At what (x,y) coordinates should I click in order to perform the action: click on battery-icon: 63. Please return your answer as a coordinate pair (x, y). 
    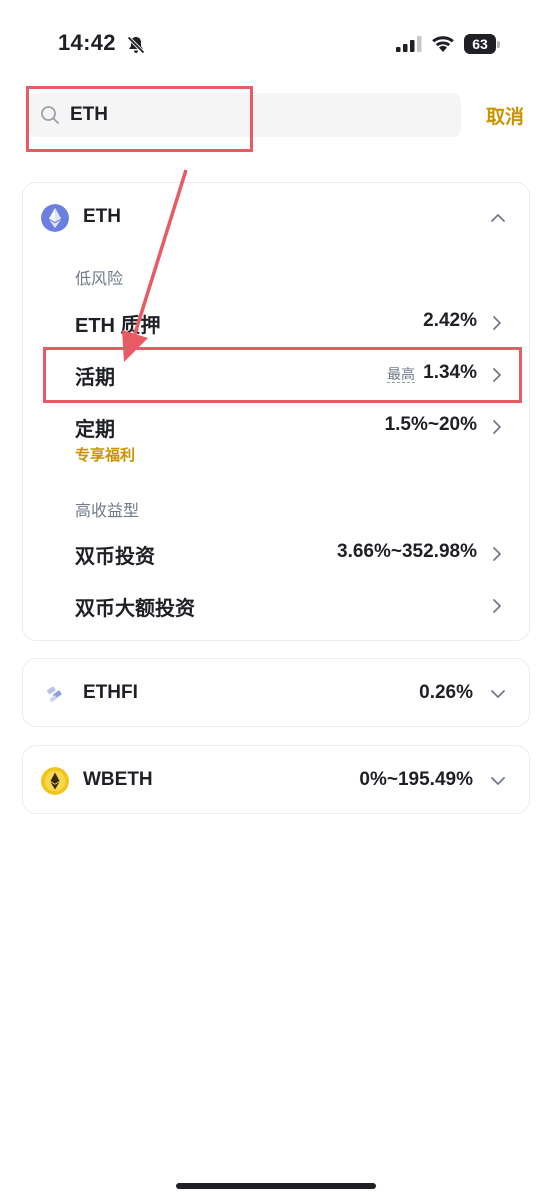
    Looking at the image, I should click on (482, 44).